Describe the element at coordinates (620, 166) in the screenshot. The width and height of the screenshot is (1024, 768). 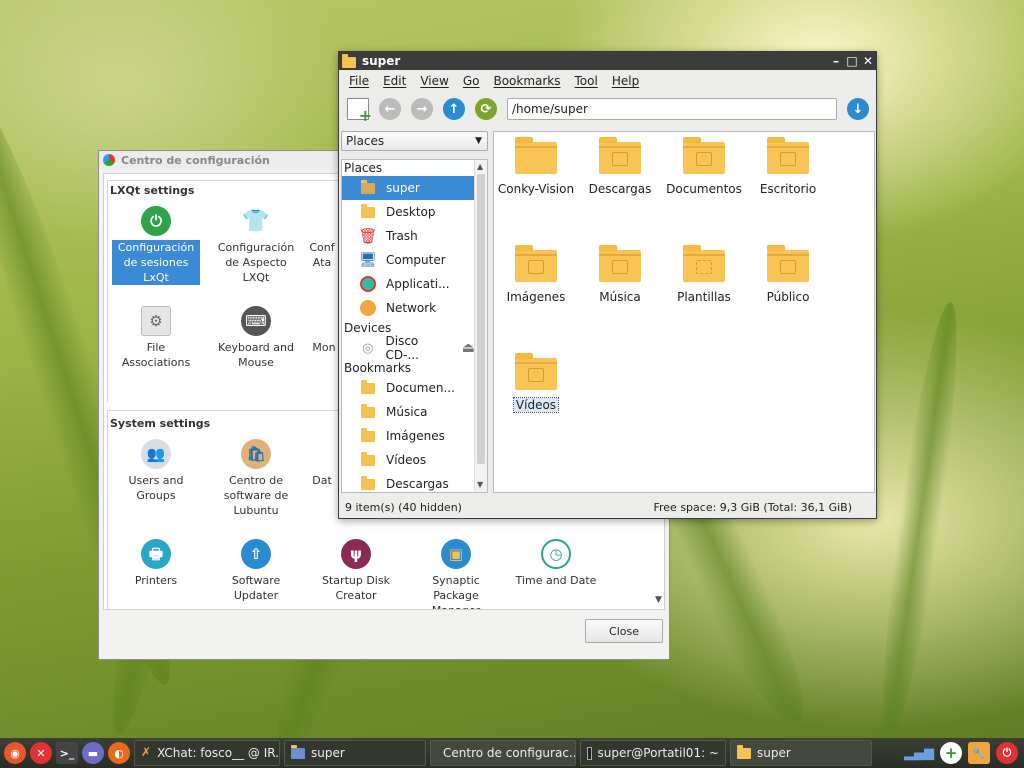
I see `folder-item: Descargas` at that location.